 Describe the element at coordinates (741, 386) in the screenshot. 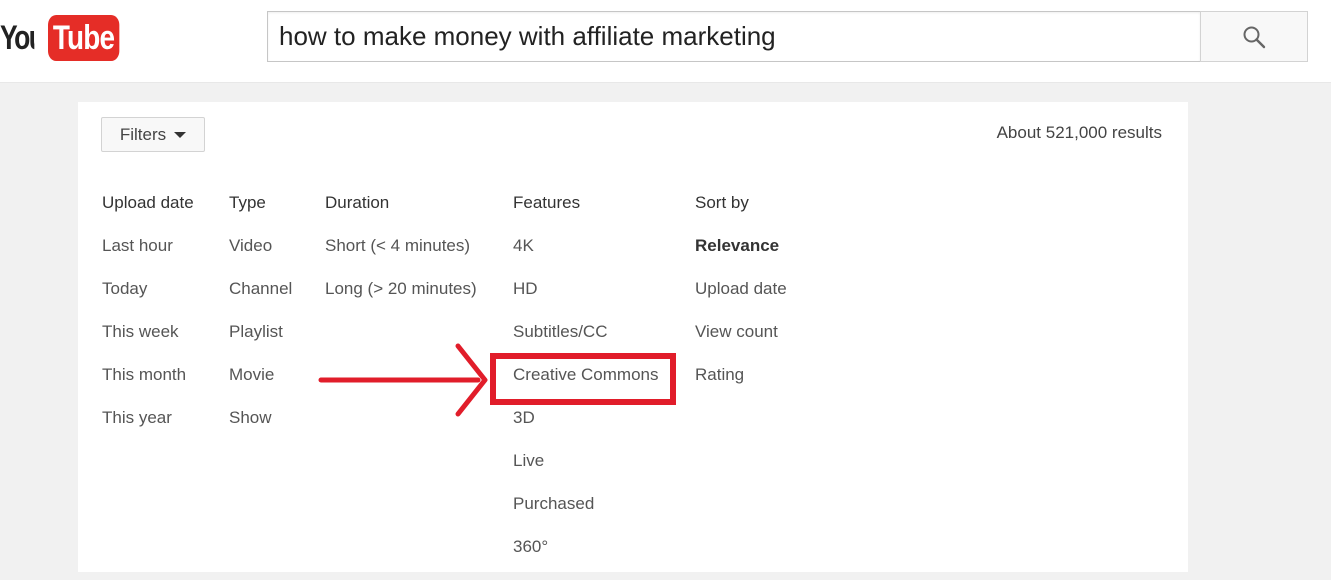

I see `sort-rating: Rating` at that location.